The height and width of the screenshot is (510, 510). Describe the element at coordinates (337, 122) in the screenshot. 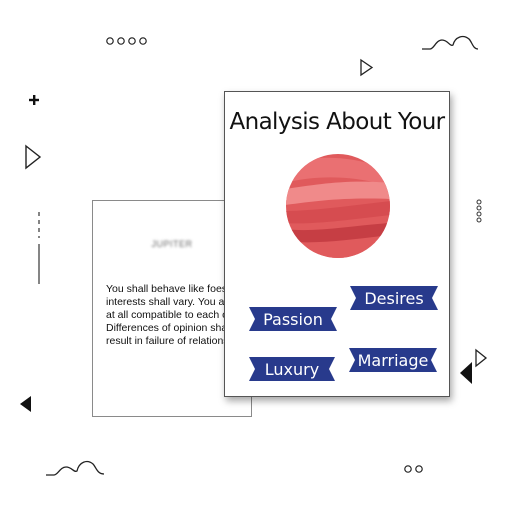

I see `front-card-title: Analysis About Your` at that location.